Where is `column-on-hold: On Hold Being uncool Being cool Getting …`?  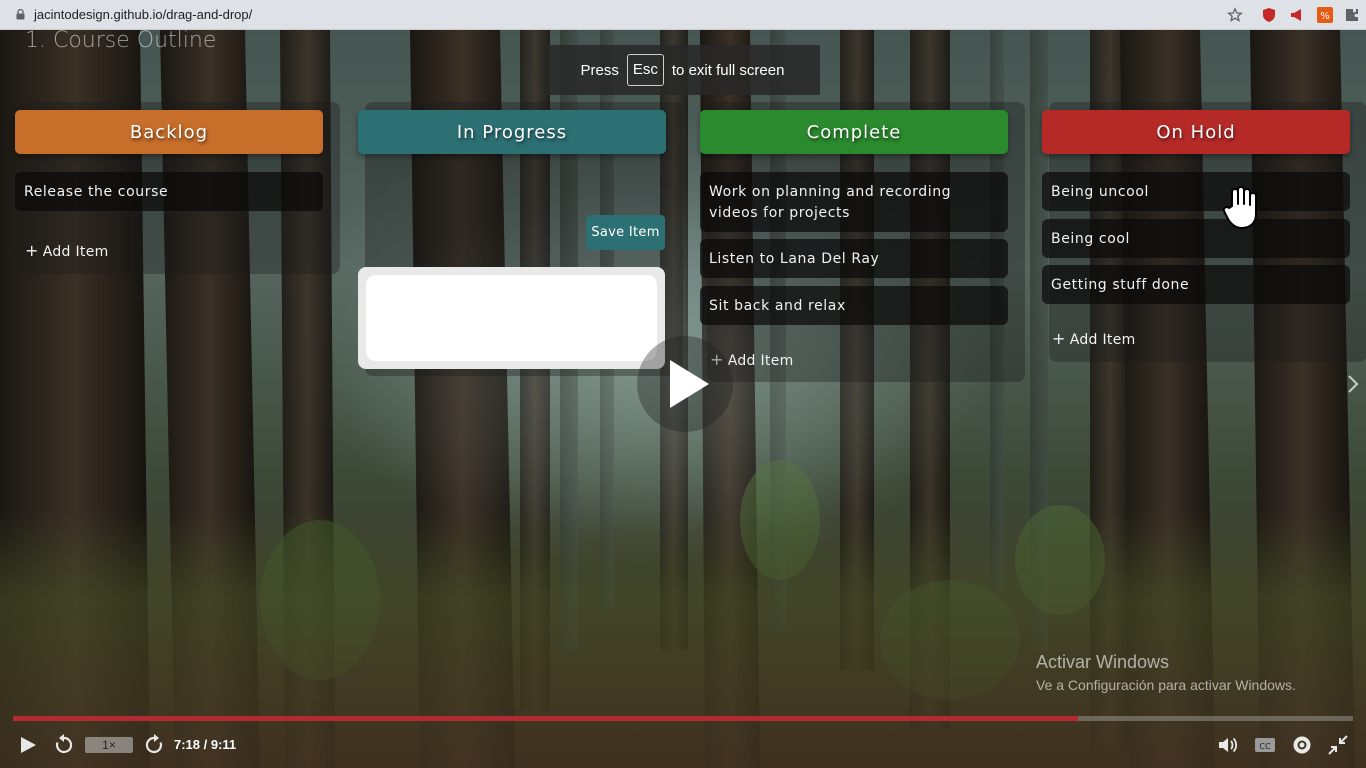 column-on-hold: On Hold Being uncool Being cool Getting … is located at coordinates (1204, 232).